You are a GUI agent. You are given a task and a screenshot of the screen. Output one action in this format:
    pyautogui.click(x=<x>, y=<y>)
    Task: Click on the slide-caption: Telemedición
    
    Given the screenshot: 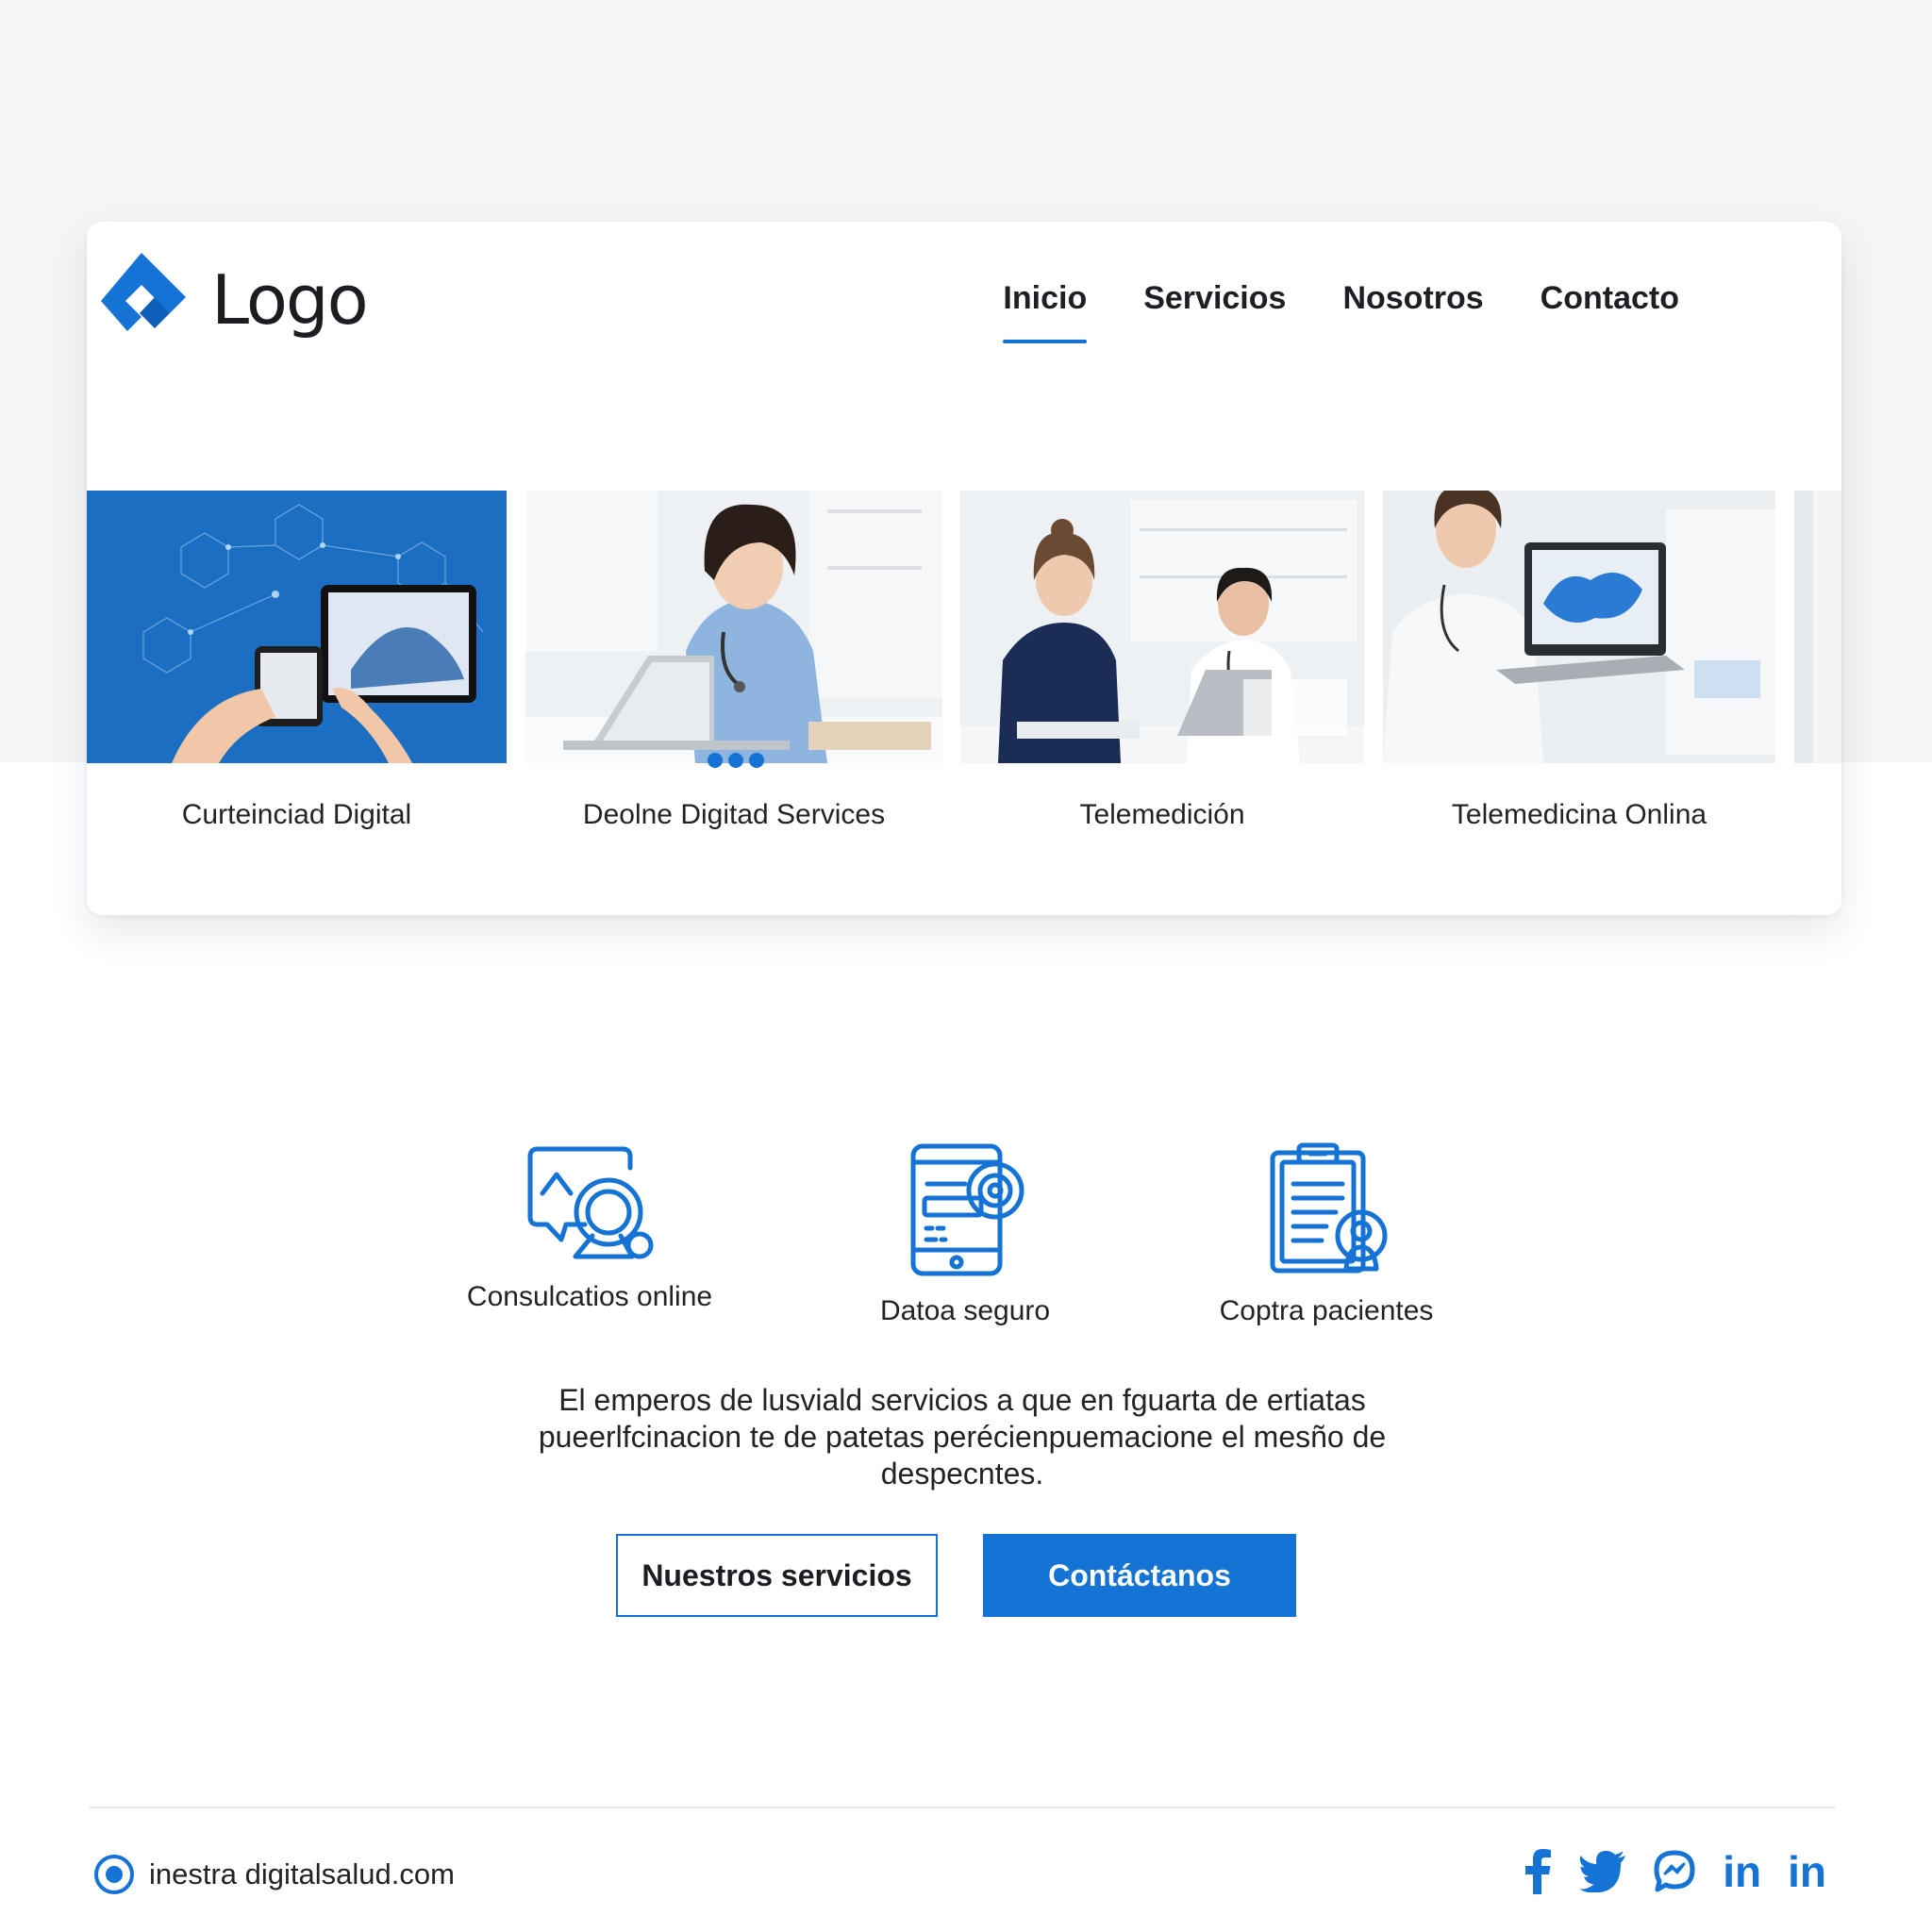 What is the action you would take?
    pyautogui.click(x=1162, y=815)
    